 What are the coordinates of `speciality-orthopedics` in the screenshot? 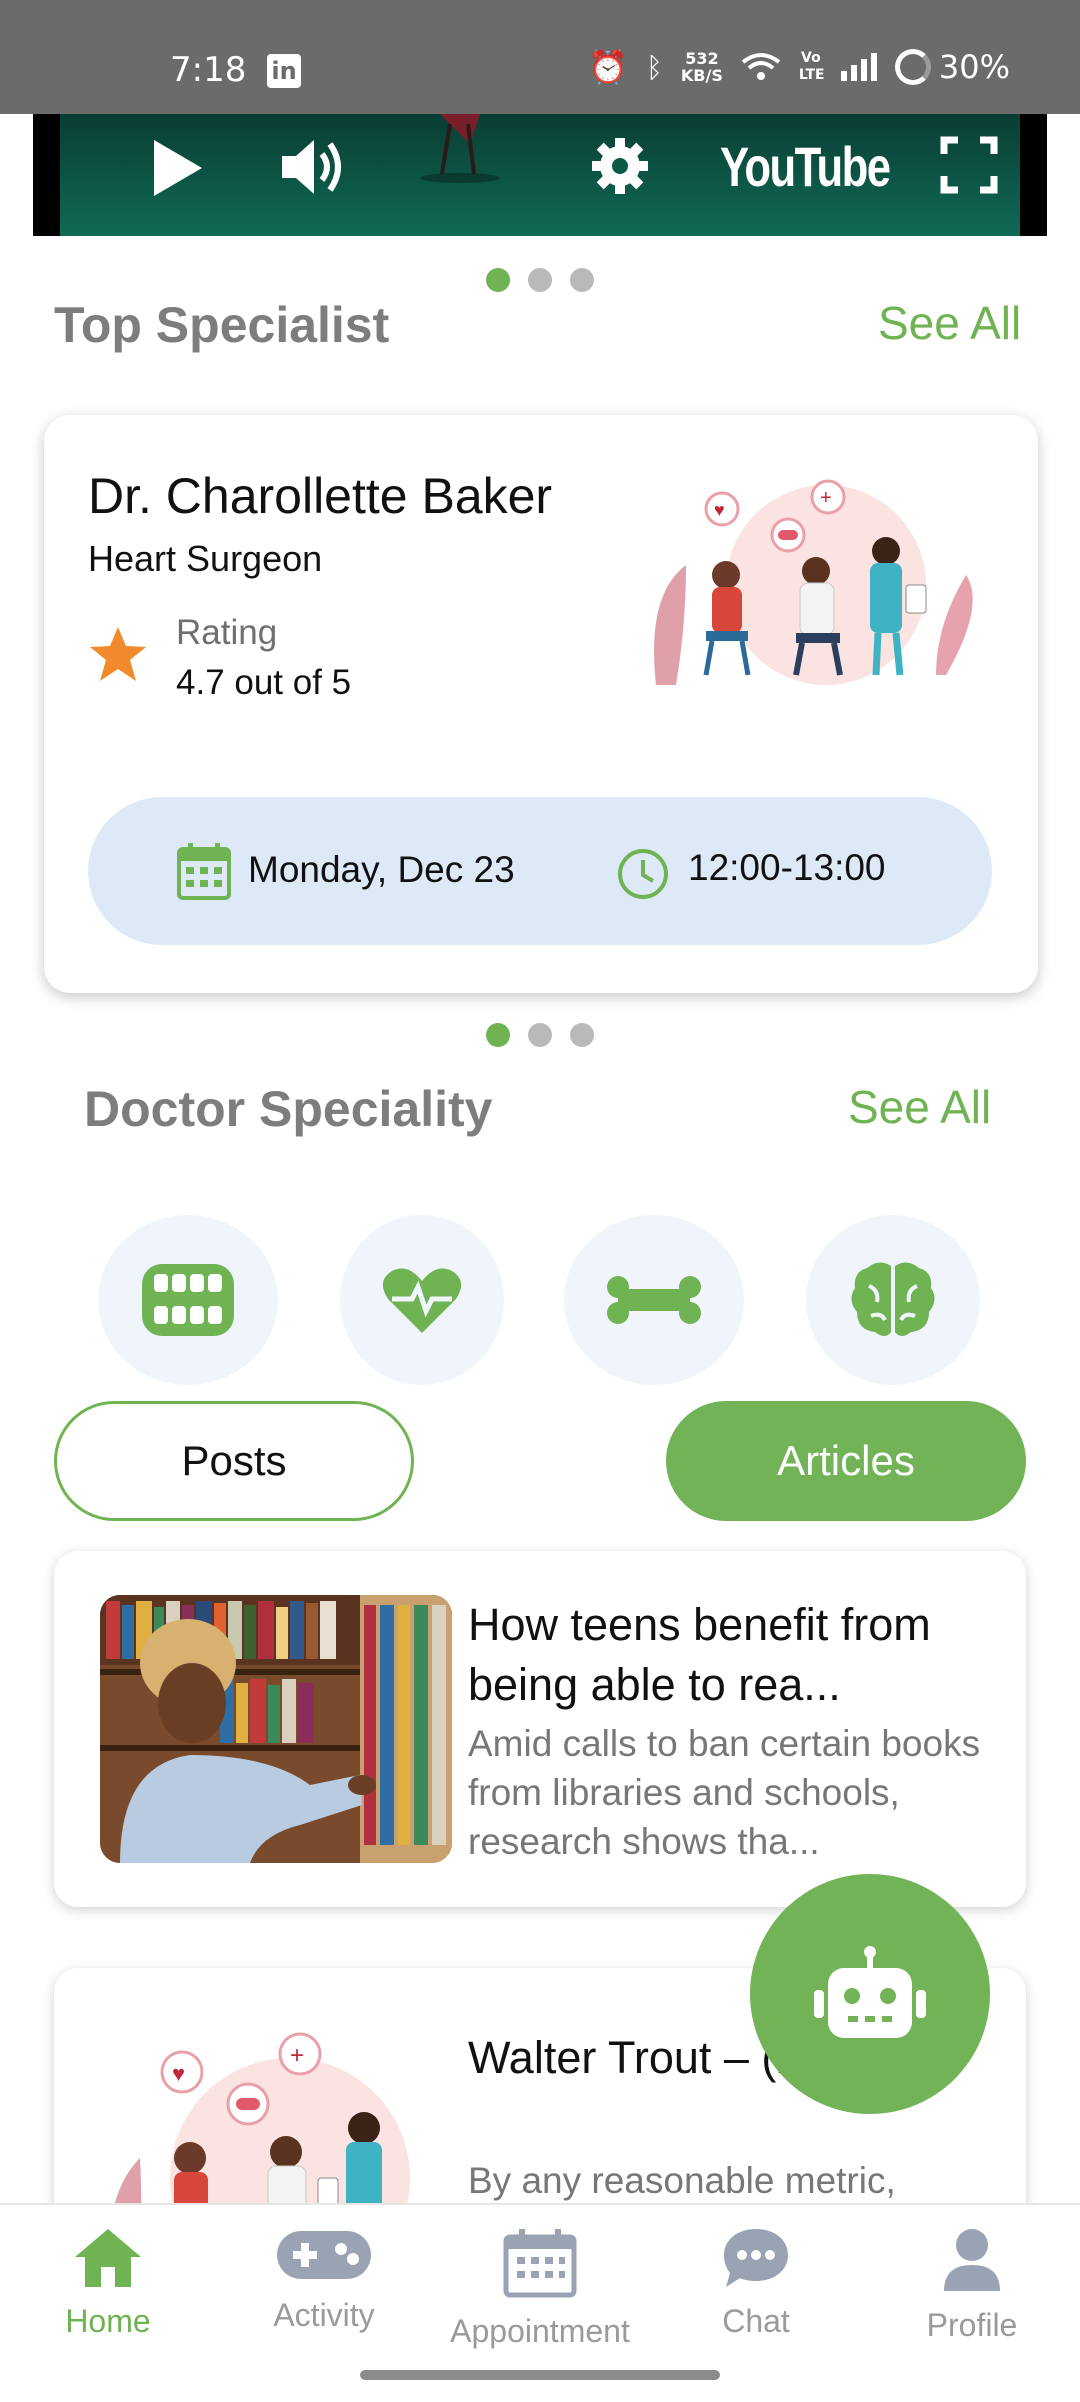 It's located at (654, 1300).